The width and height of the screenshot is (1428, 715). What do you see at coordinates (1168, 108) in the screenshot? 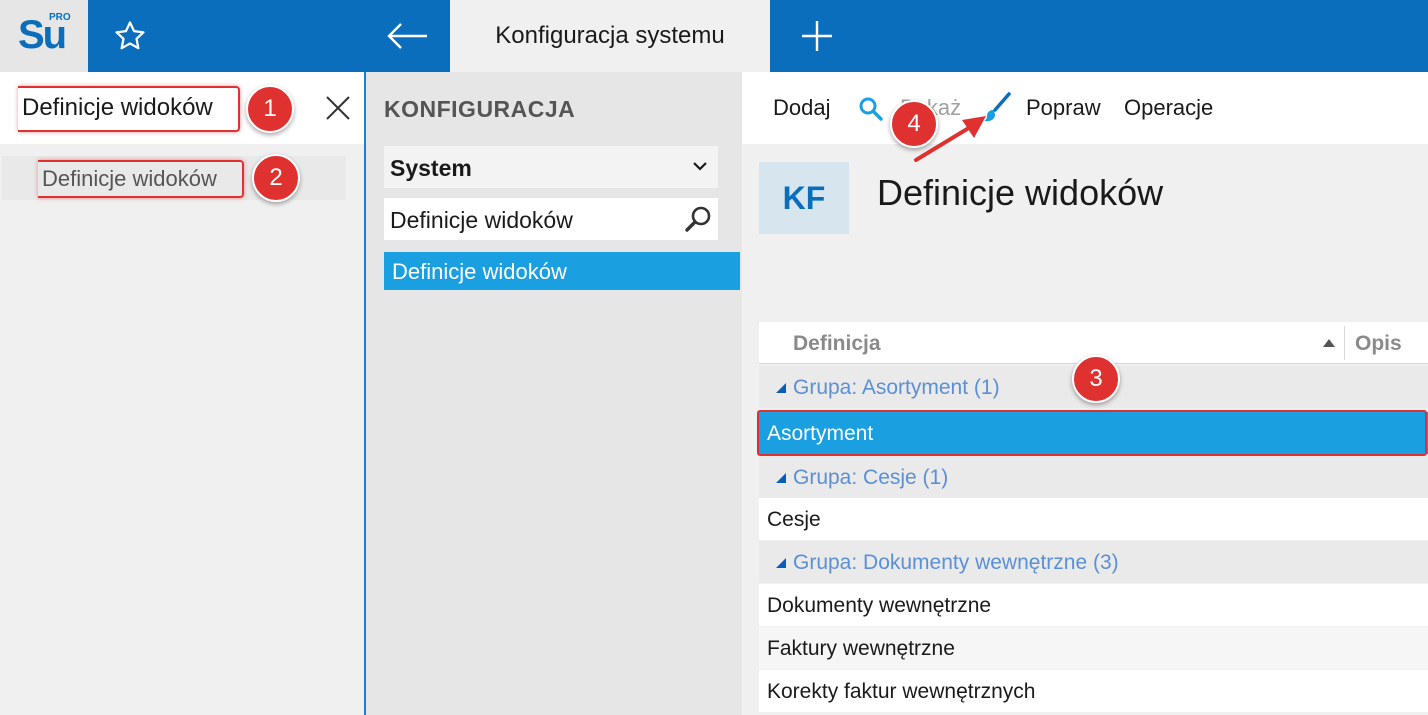
I see `operations-button: Operacje` at bounding box center [1168, 108].